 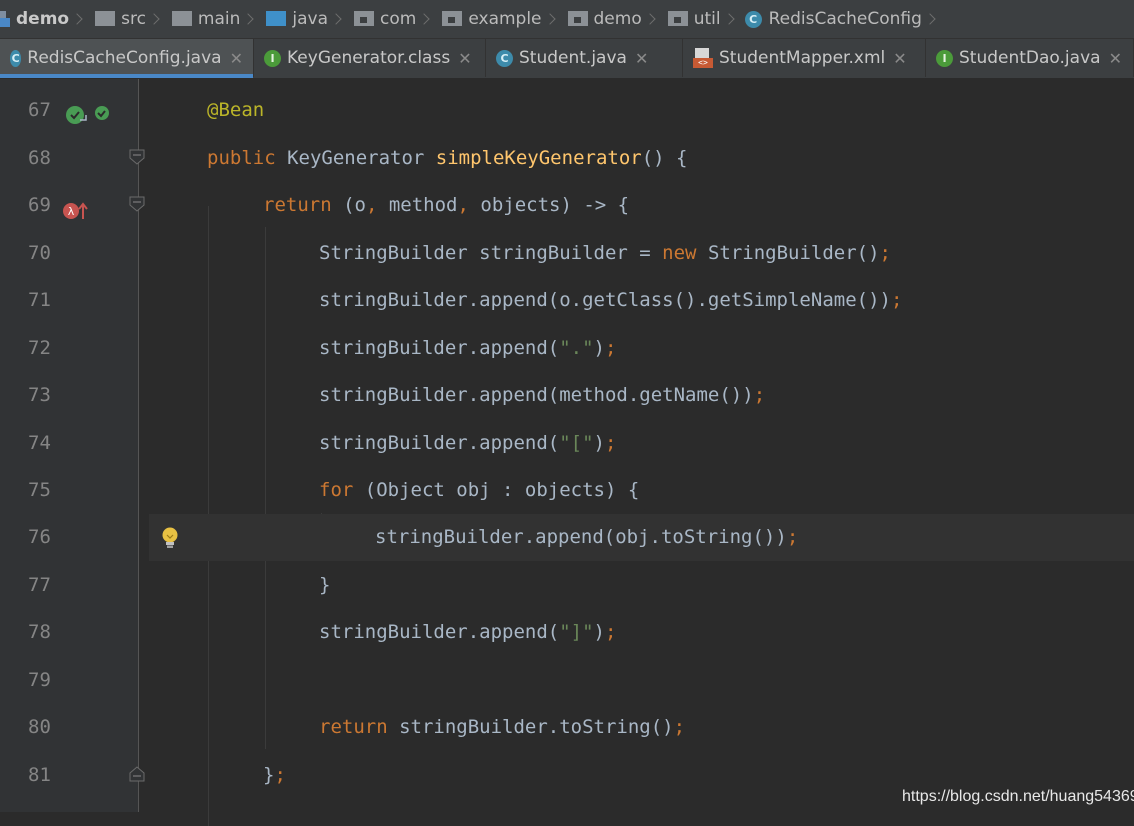 I want to click on line-number: 72, so click(x=39, y=348).